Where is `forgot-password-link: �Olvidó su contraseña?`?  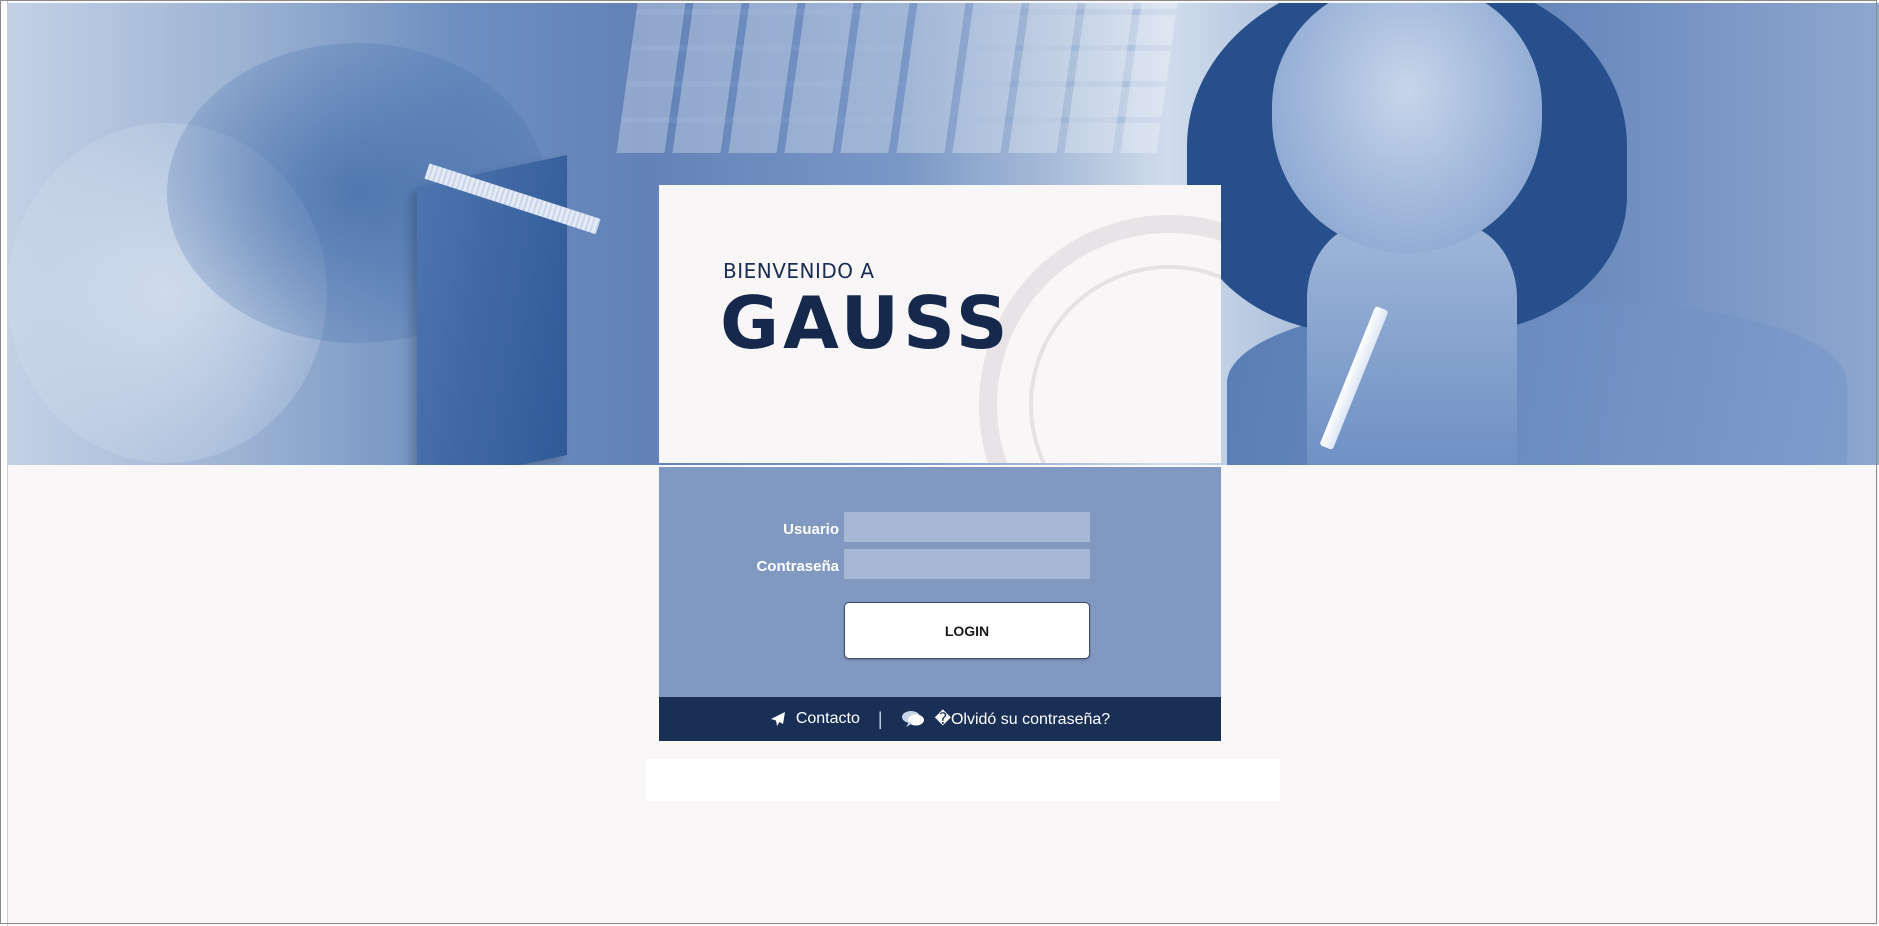 forgot-password-link: �Olvidó su contraseña? is located at coordinates (1006, 719).